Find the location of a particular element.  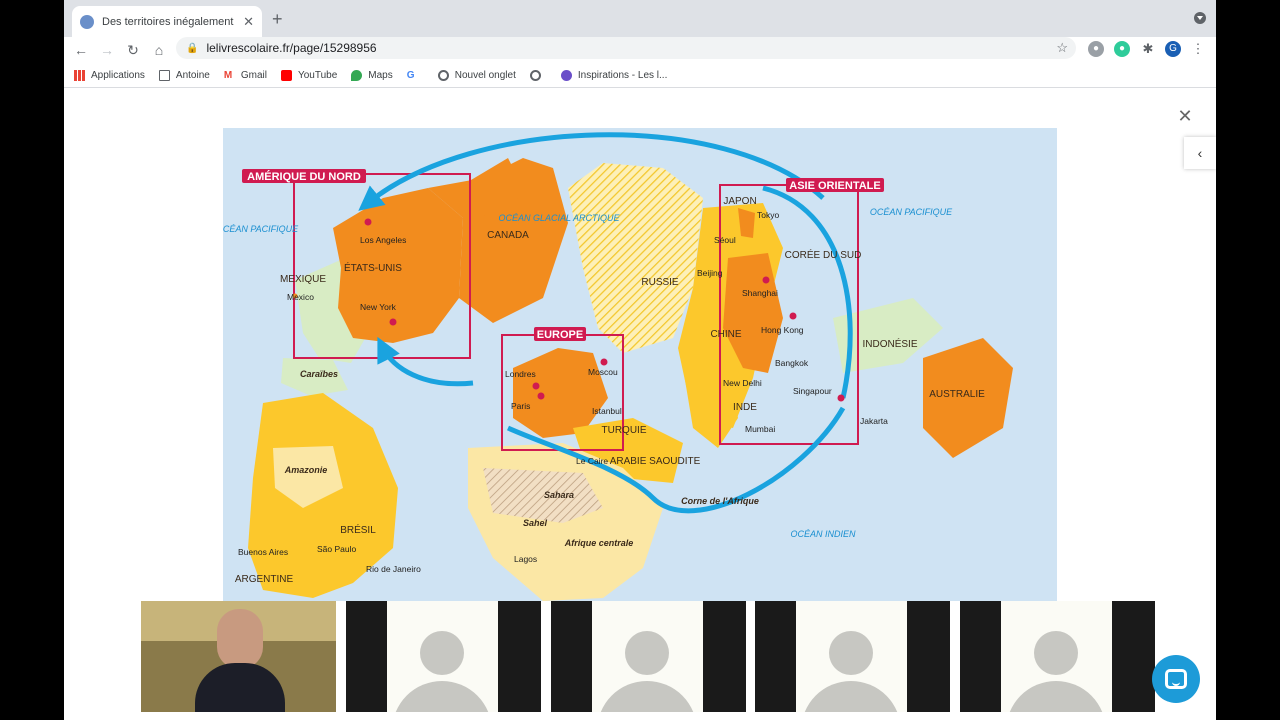

tab-search-icon is located at coordinates (1200, 18).